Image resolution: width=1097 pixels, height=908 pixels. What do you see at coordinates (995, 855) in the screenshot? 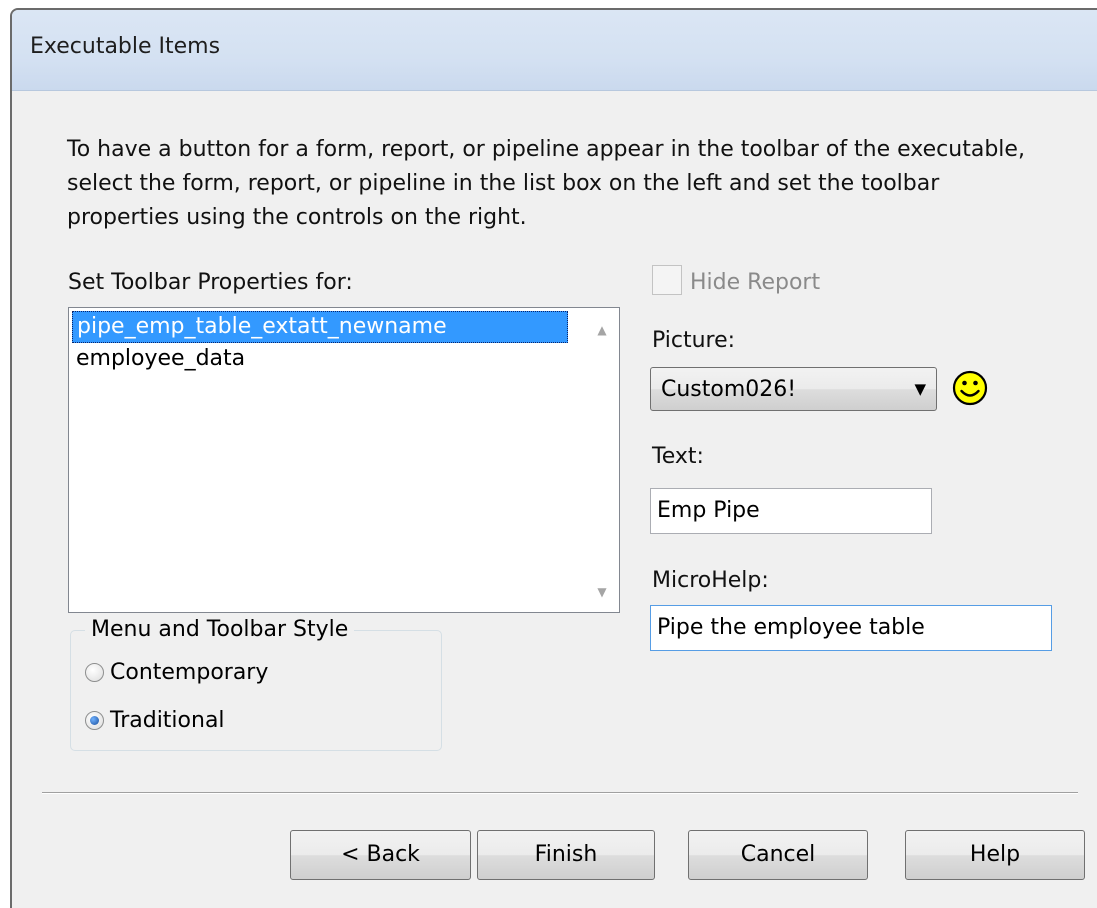
I see `help-button: Help` at bounding box center [995, 855].